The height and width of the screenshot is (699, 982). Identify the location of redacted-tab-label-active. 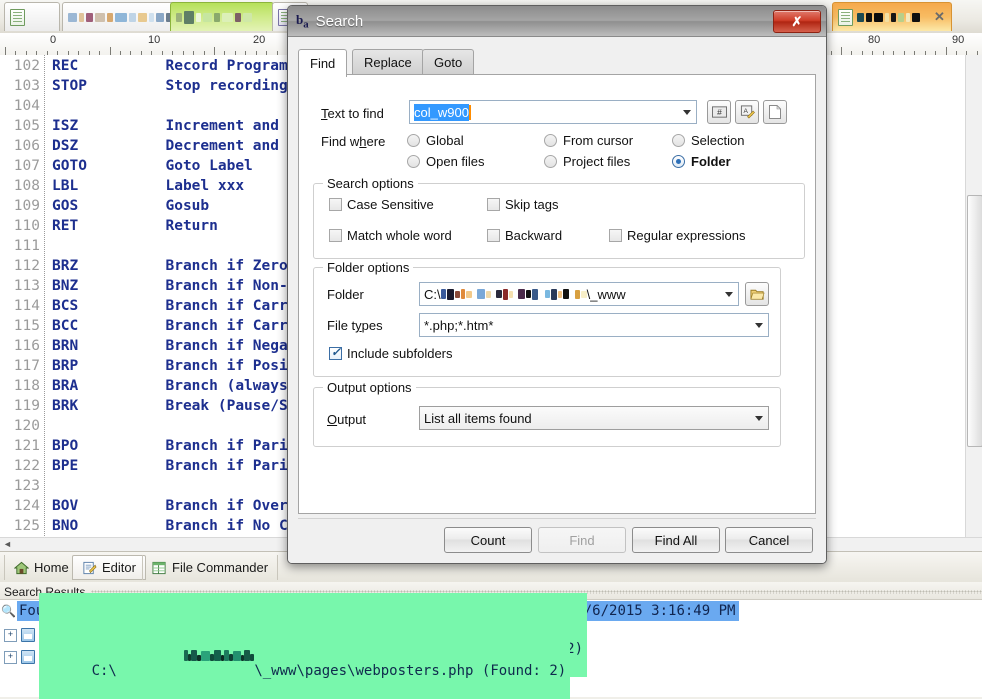
(222, 17).